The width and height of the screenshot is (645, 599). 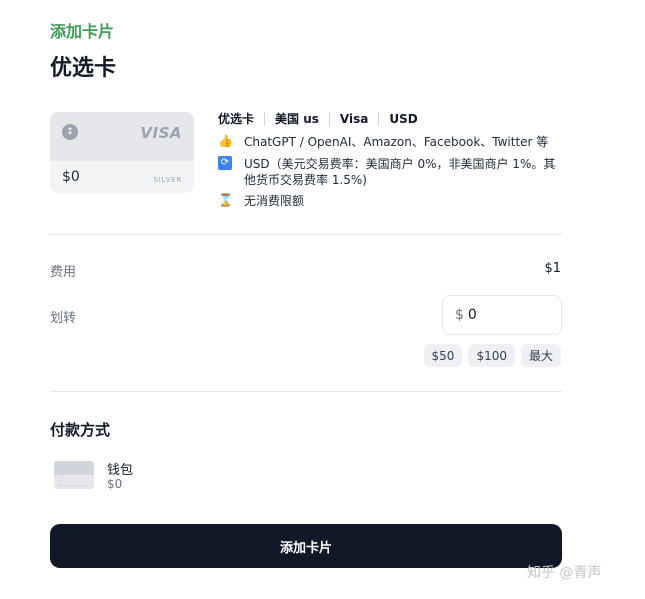 I want to click on transfer-amount-field: $, so click(x=502, y=315).